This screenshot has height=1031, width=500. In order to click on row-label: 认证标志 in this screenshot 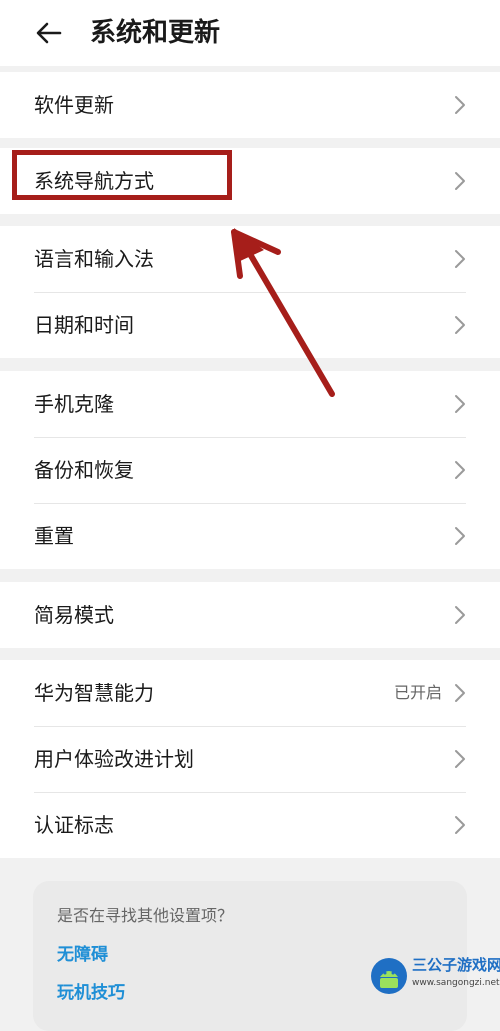, I will do `click(74, 825)`.